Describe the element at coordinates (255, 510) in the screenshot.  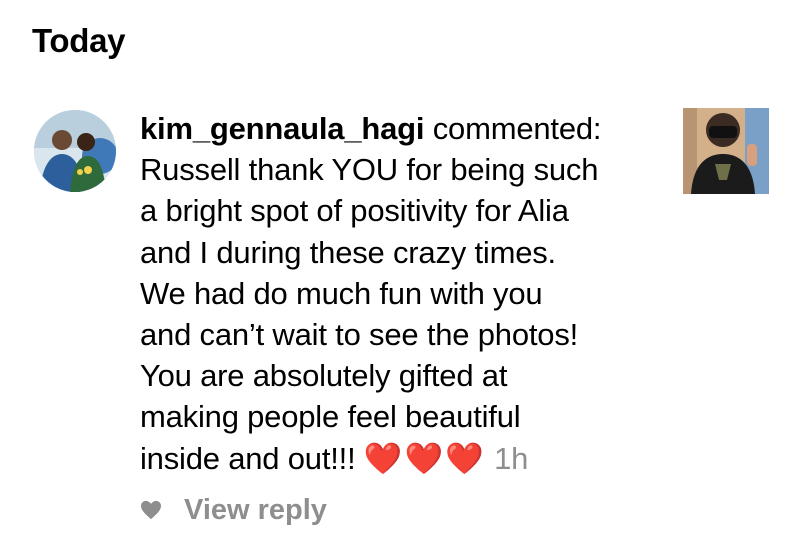
I see `view-reply-link: View reply` at that location.